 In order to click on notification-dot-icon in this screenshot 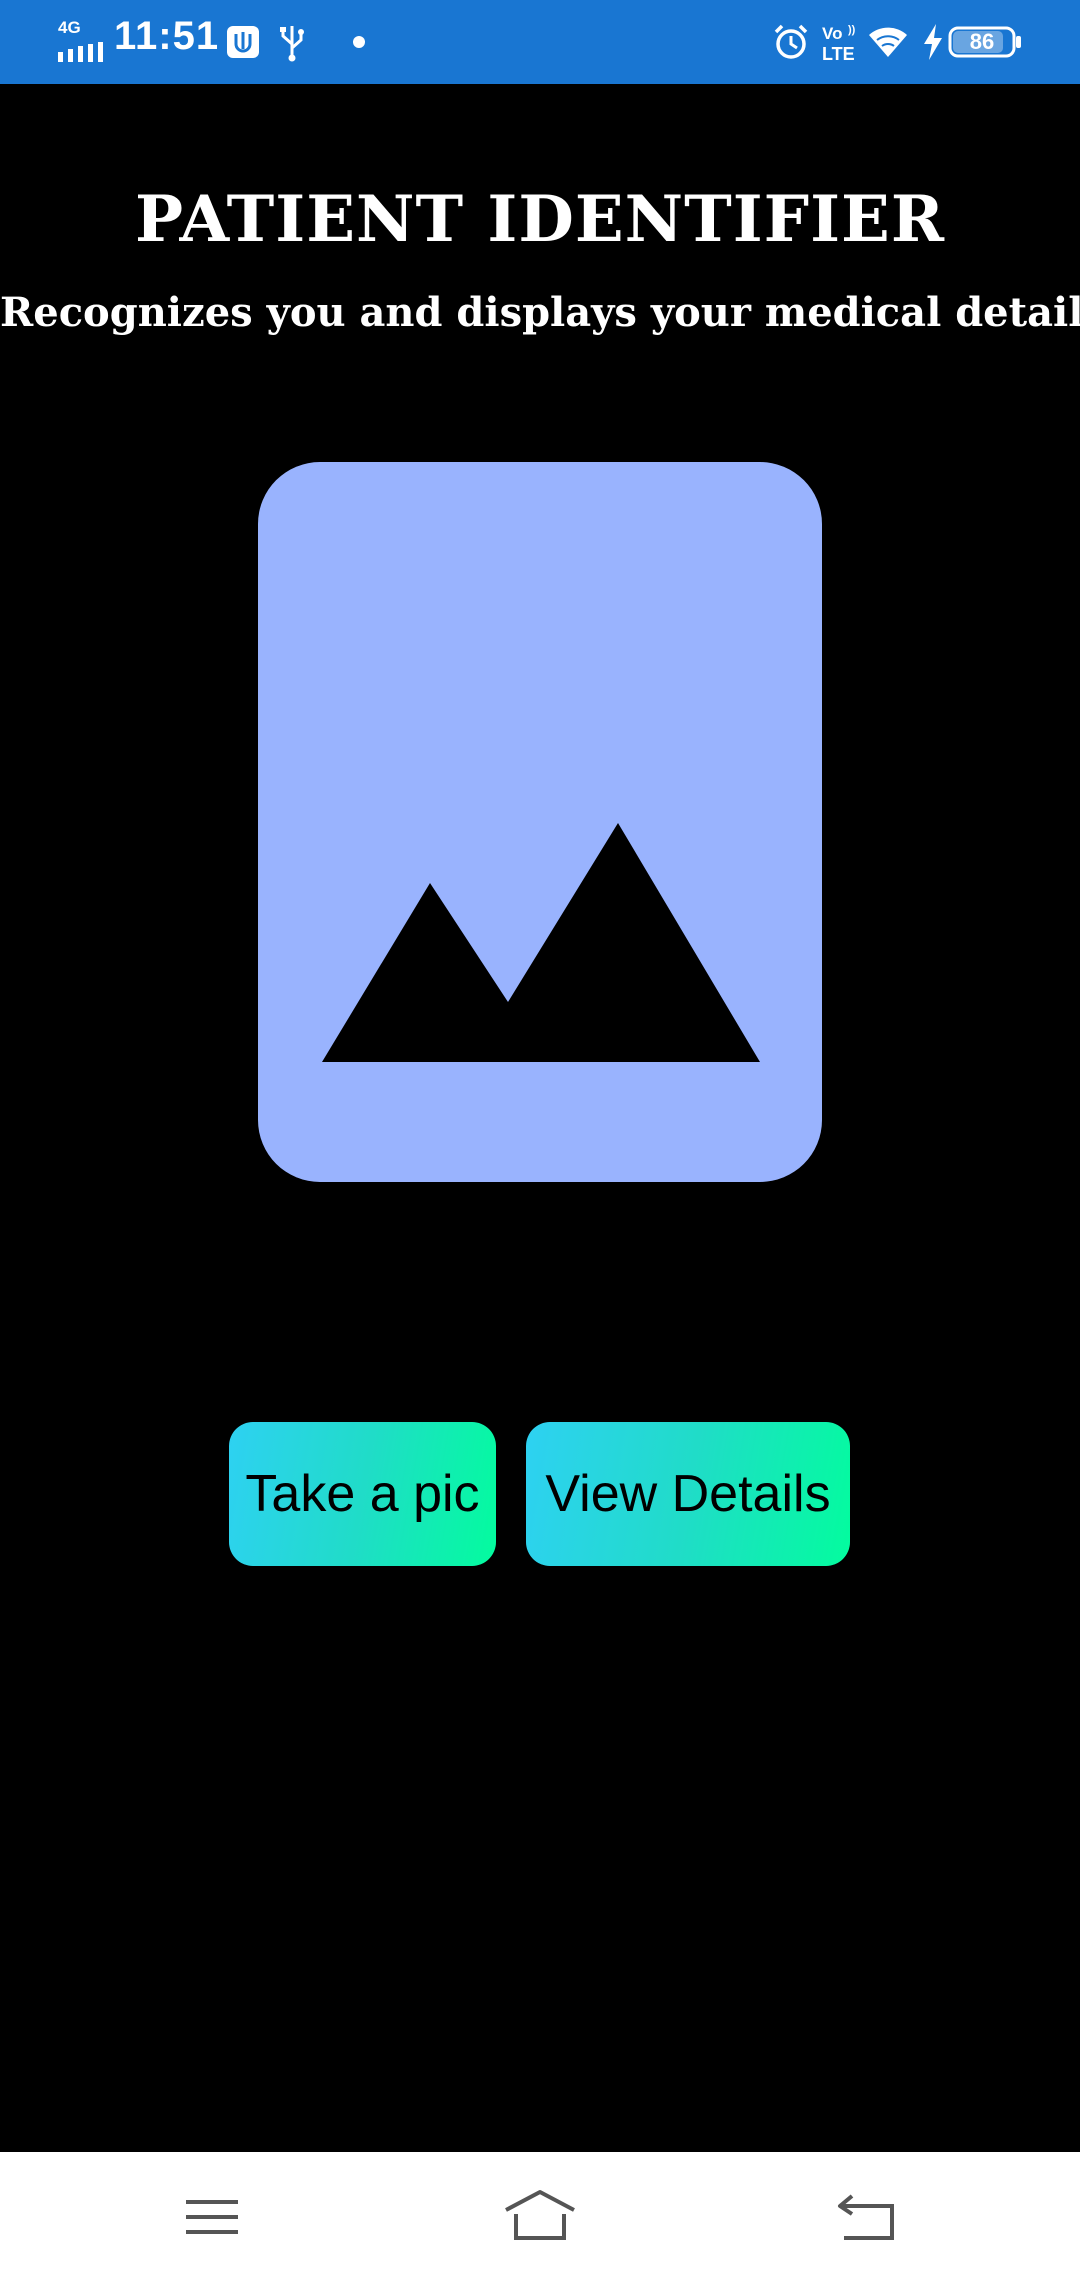, I will do `click(359, 42)`.